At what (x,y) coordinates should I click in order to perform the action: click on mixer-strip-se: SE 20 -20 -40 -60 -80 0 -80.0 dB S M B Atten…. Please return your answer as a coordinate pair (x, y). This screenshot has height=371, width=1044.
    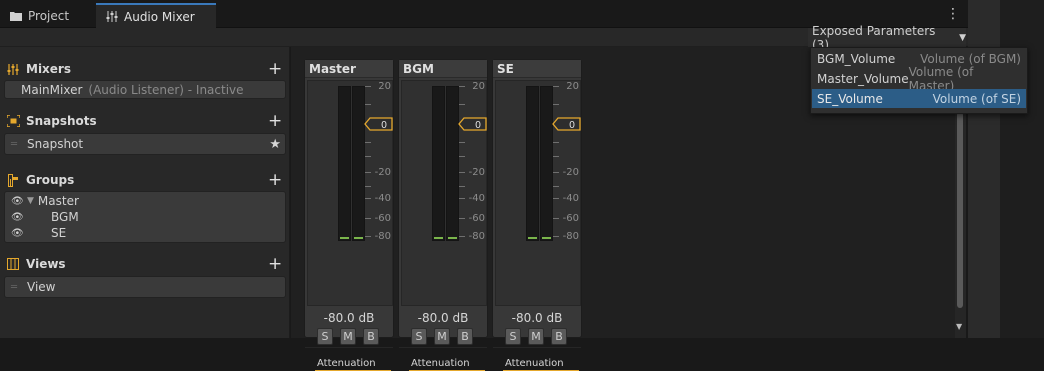
    Looking at the image, I should click on (537, 215).